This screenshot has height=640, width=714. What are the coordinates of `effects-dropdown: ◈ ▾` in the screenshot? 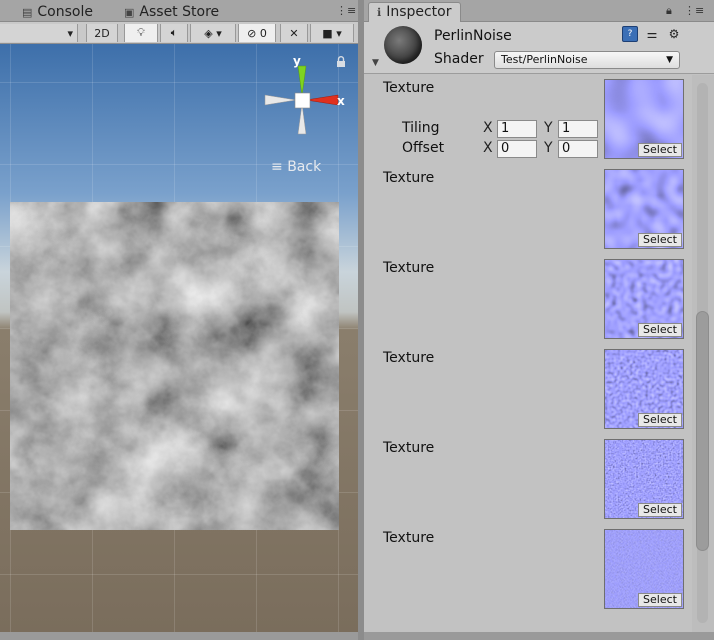 It's located at (213, 33).